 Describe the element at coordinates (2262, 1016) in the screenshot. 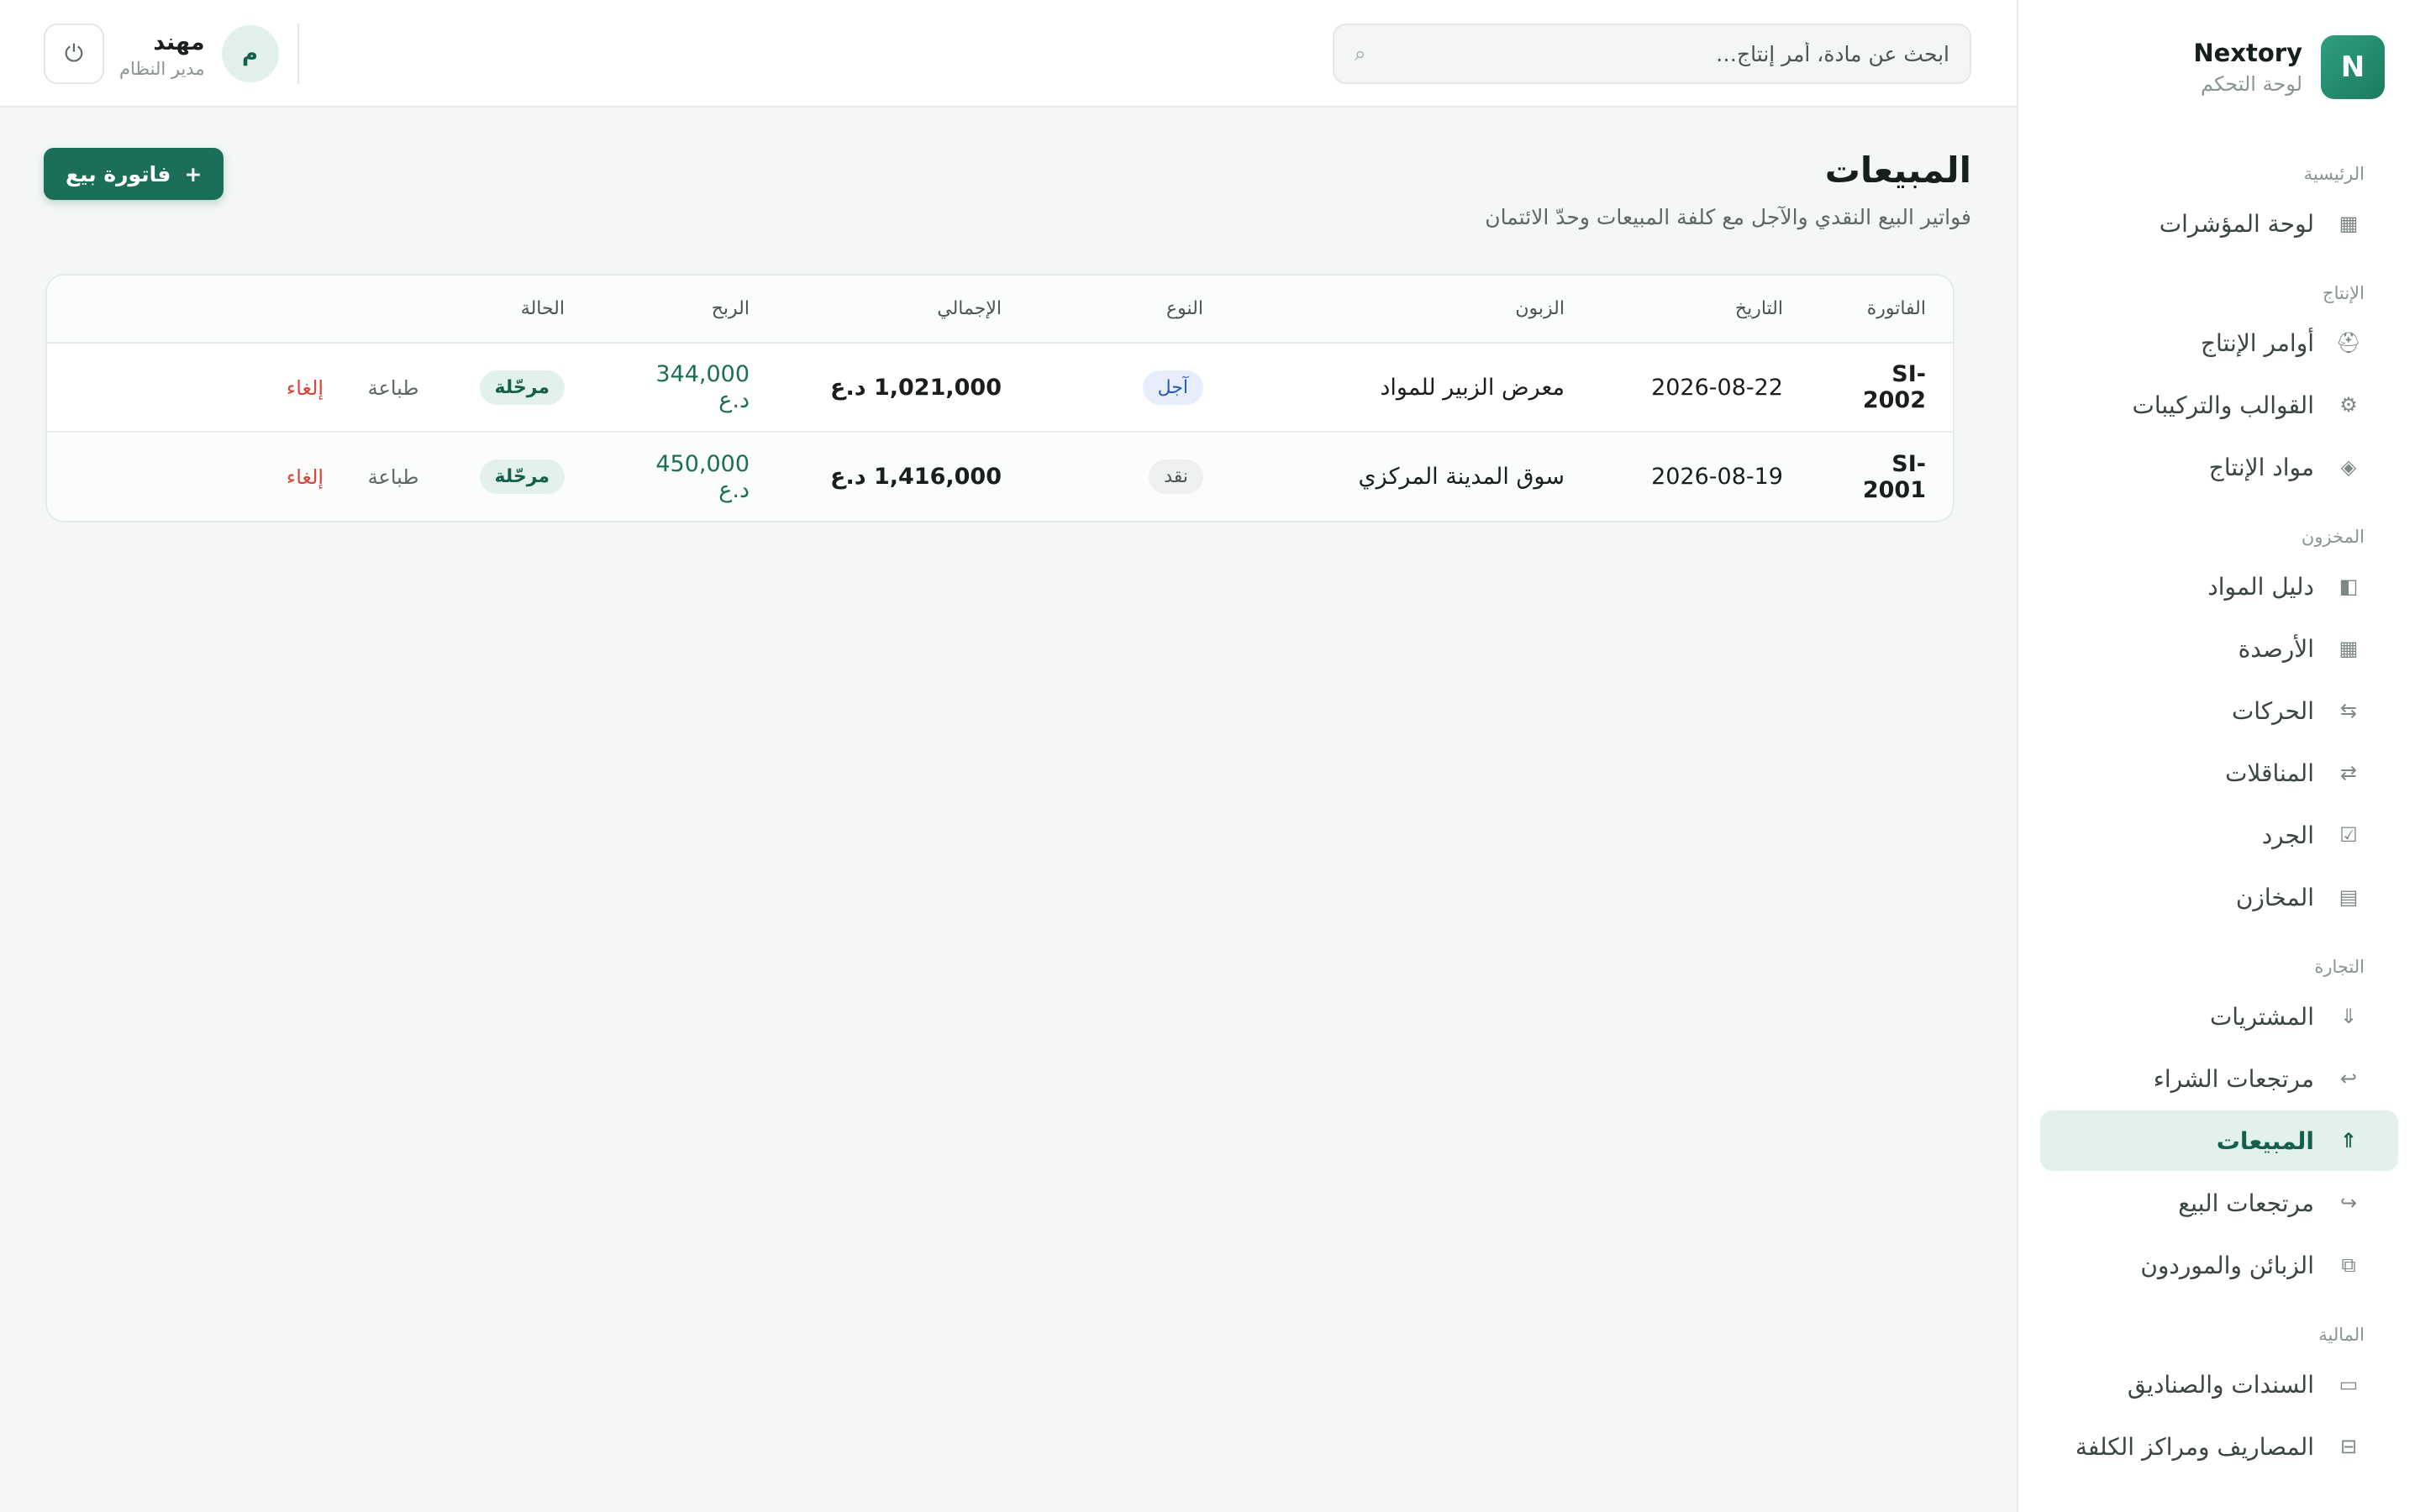

I see `sidebar-item-label: المشتريات` at that location.